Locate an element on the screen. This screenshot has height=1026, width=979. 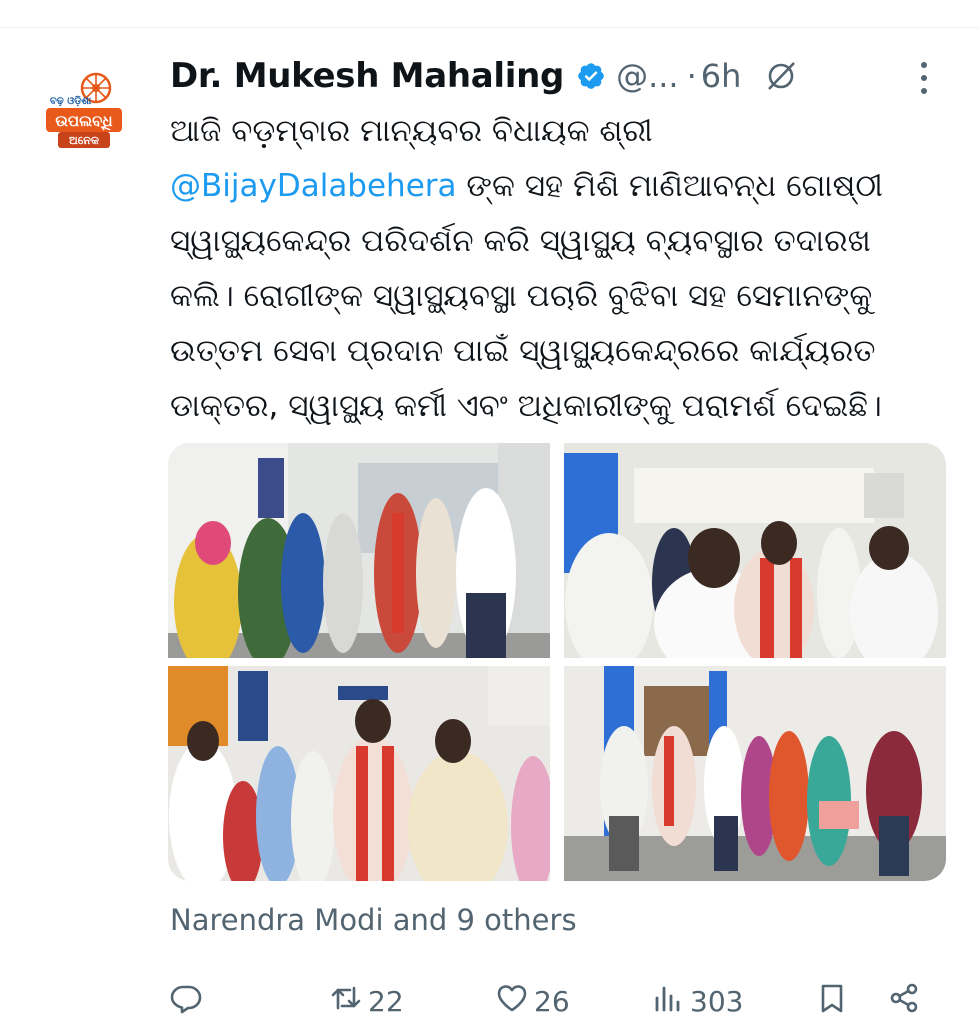
more-icon is located at coordinates (924, 78).